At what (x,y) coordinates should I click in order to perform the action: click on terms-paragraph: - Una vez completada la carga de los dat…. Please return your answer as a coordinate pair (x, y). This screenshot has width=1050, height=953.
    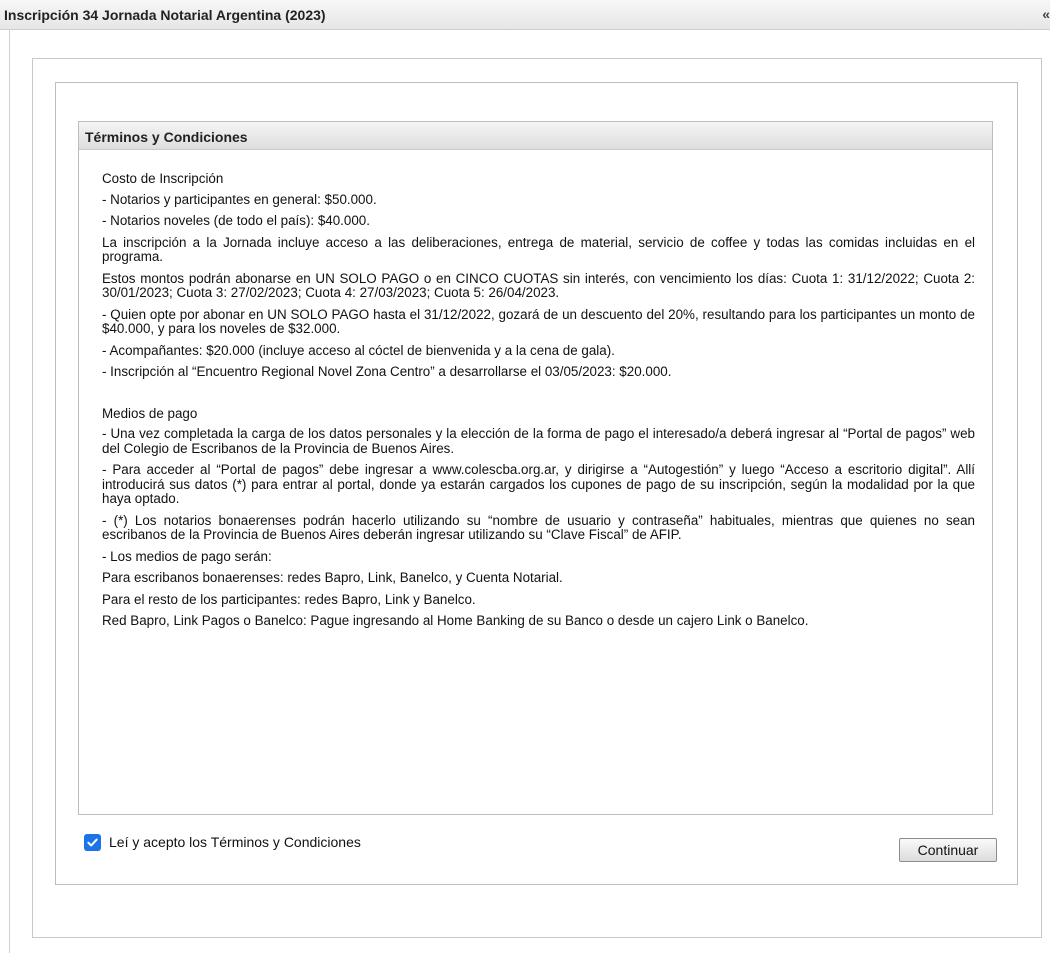
    Looking at the image, I should click on (538, 441).